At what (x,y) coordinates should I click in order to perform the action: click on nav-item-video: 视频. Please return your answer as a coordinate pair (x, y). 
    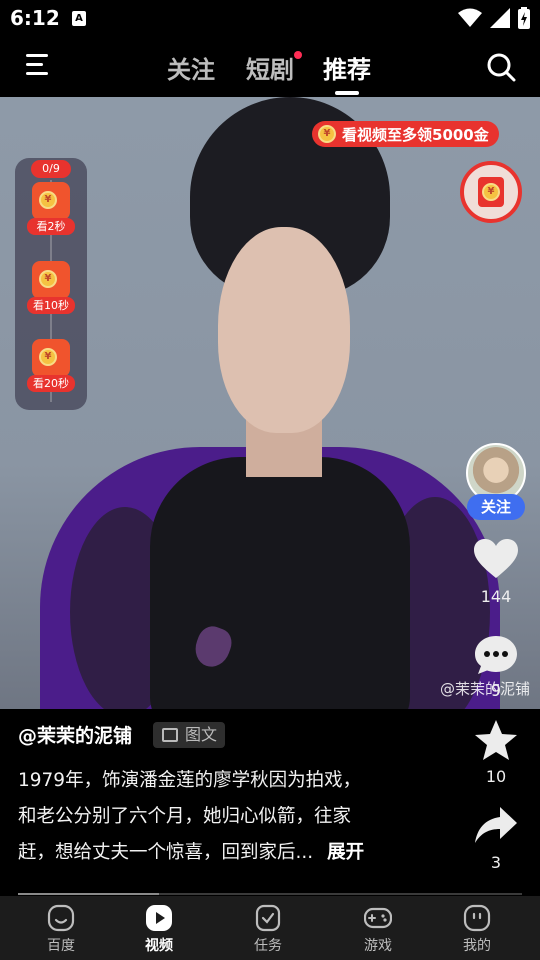
    Looking at the image, I should click on (159, 931).